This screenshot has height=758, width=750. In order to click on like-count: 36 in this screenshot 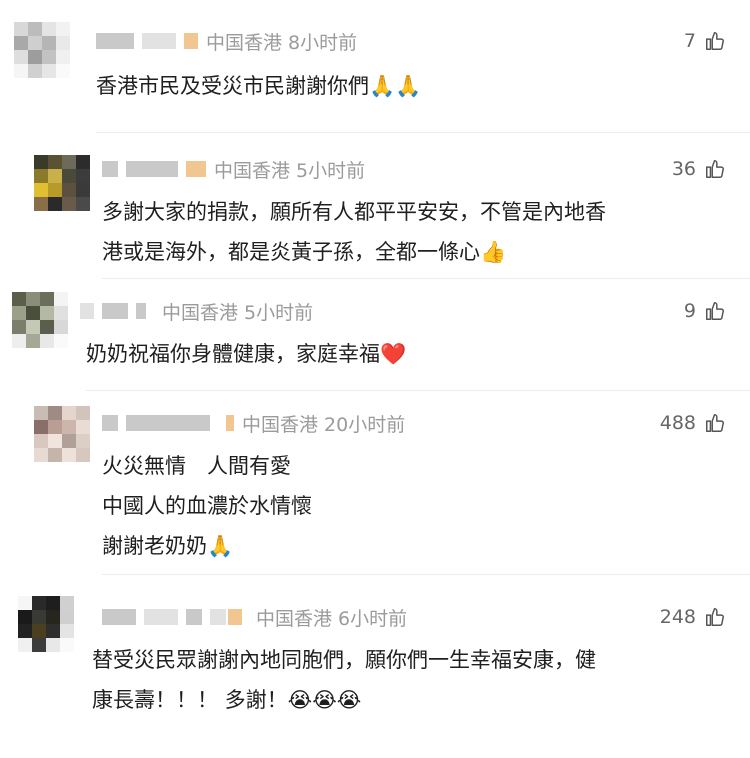, I will do `click(683, 169)`.